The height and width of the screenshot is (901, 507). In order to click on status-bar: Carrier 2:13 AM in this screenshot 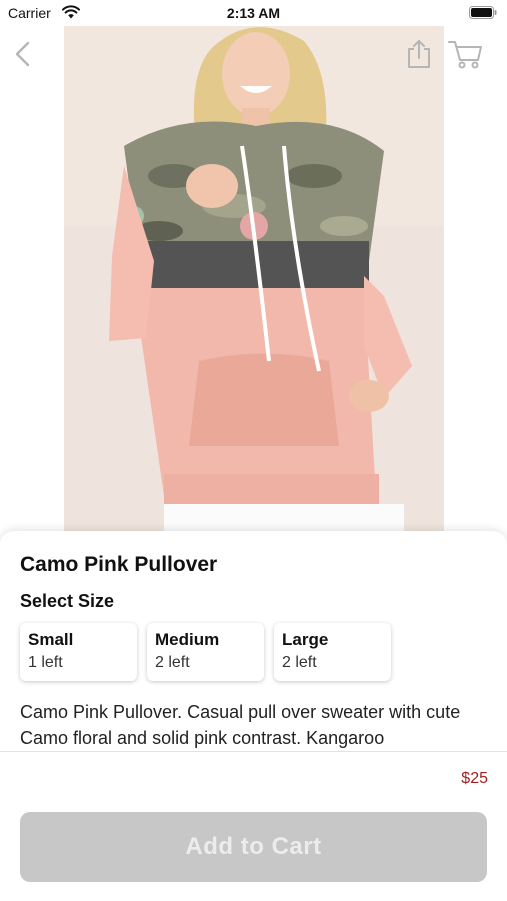, I will do `click(253, 13)`.